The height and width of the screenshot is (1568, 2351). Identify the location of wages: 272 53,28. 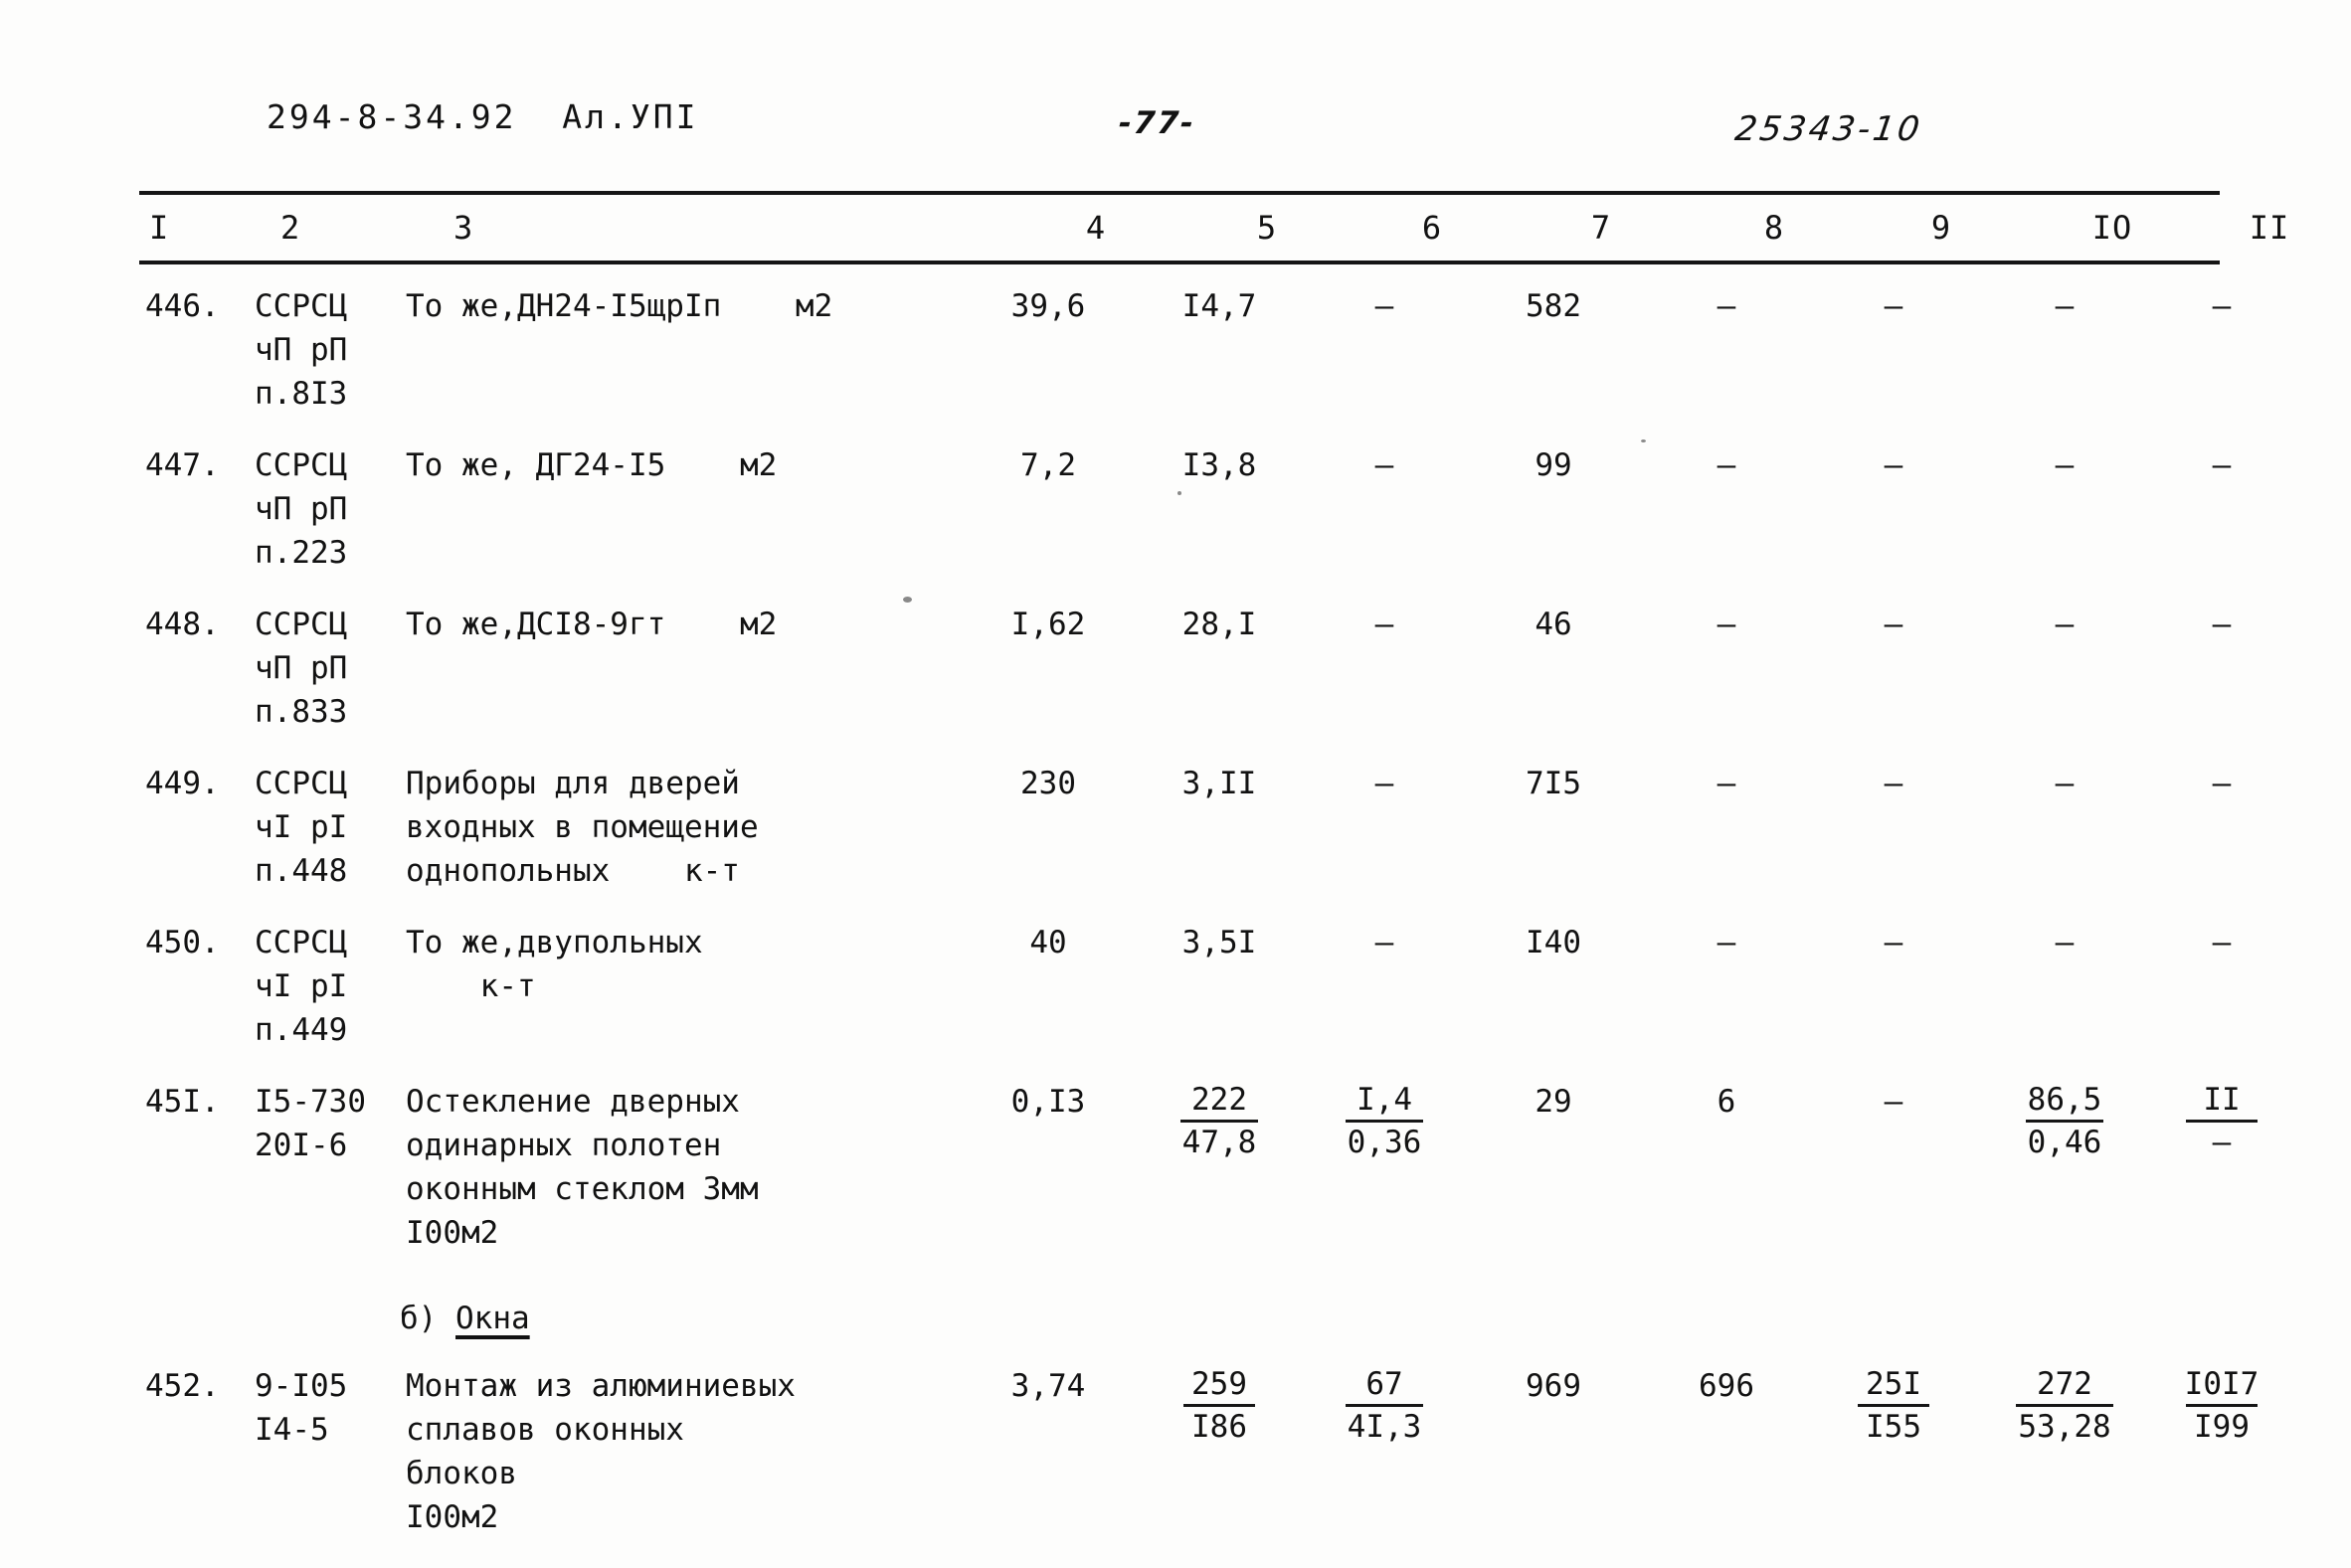
(2064, 1405).